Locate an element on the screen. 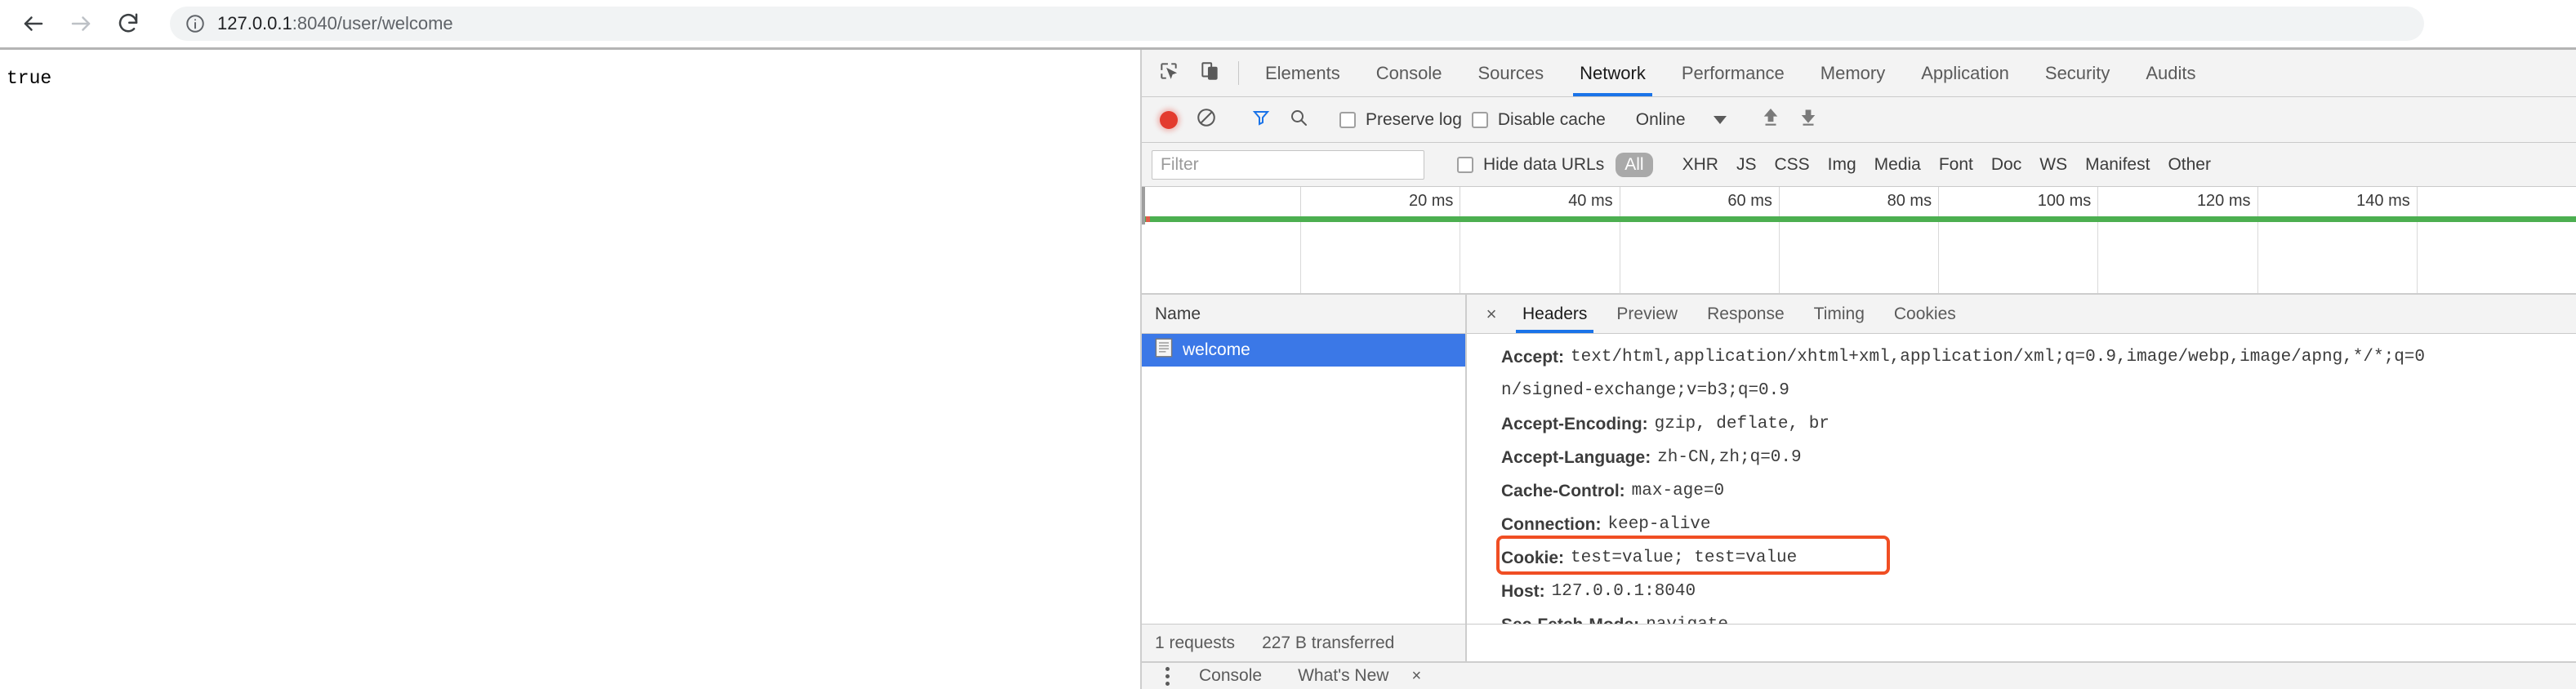 Image resolution: width=2576 pixels, height=689 pixels. filter-input is located at coordinates (1288, 164).